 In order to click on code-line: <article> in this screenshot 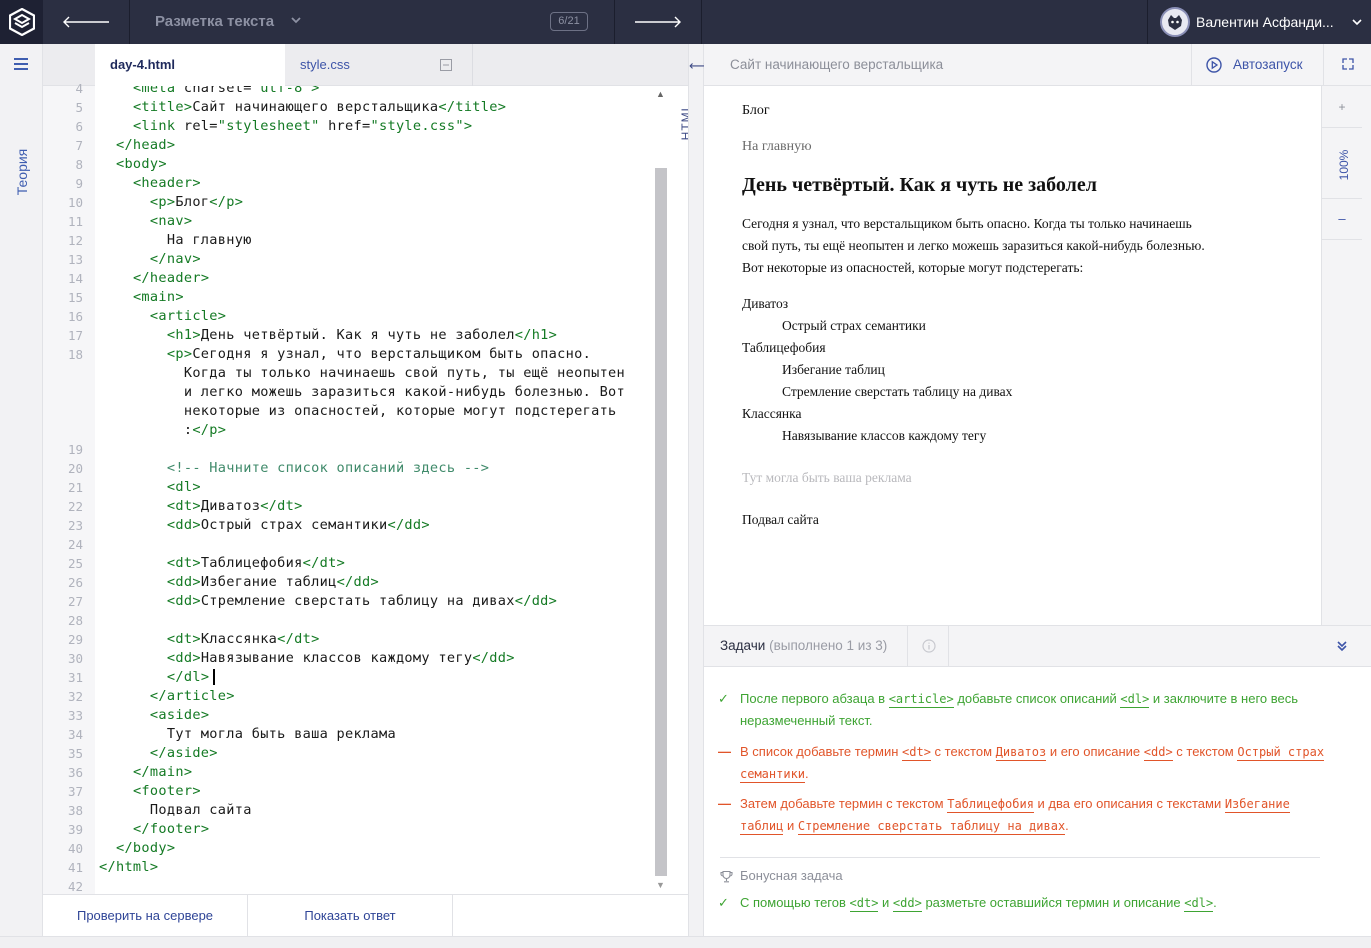, I will do `click(162, 316)`.